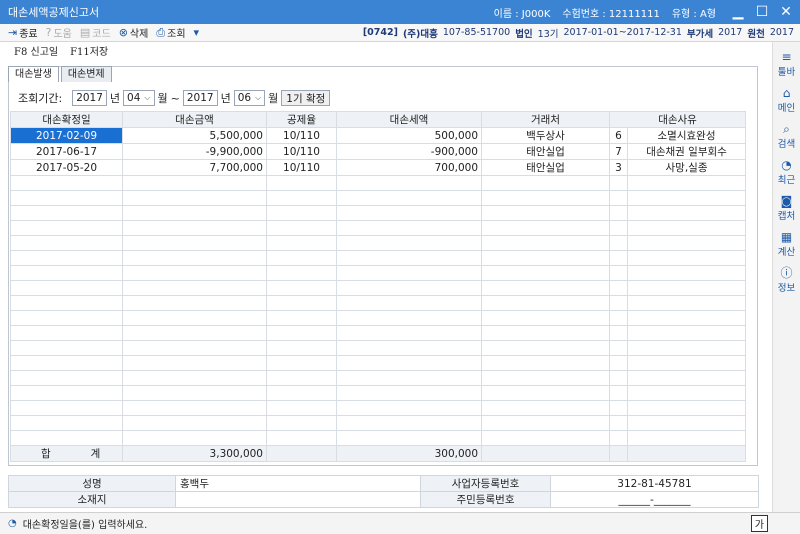 The width and height of the screenshot is (800, 534). Describe the element at coordinates (409, 151) in the screenshot. I see `tax-cell: -900,000` at that location.